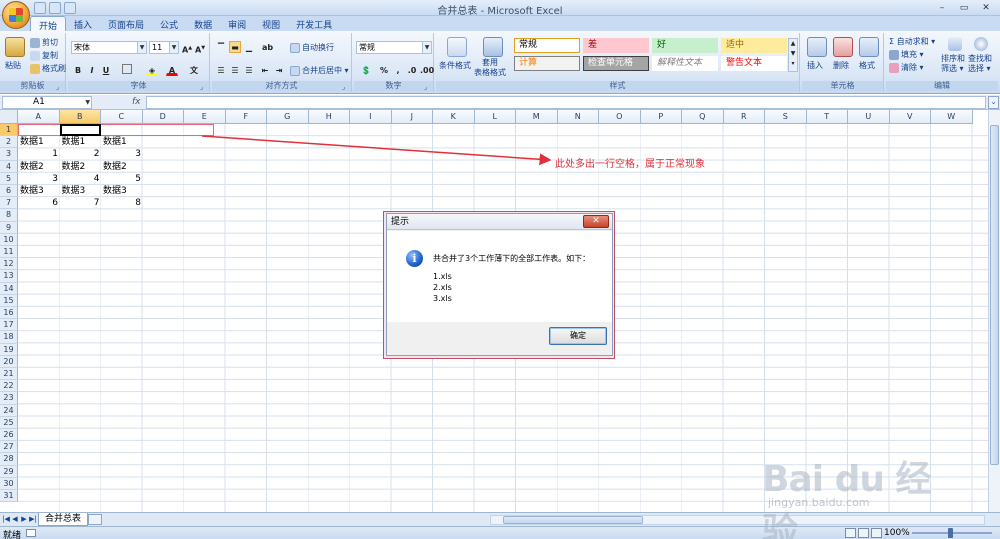 This screenshot has width=1000, height=539. What do you see at coordinates (200, 48) in the screenshot?
I see `shrink-font-icon: A▼` at bounding box center [200, 48].